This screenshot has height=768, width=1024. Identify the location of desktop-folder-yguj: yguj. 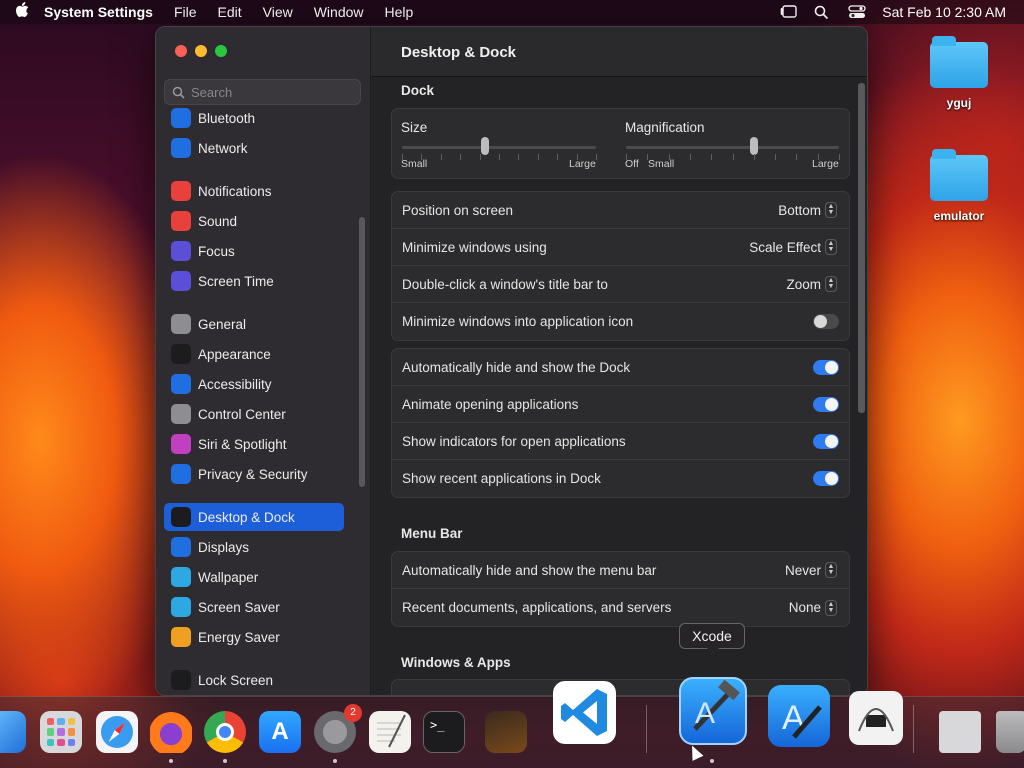
(959, 73).